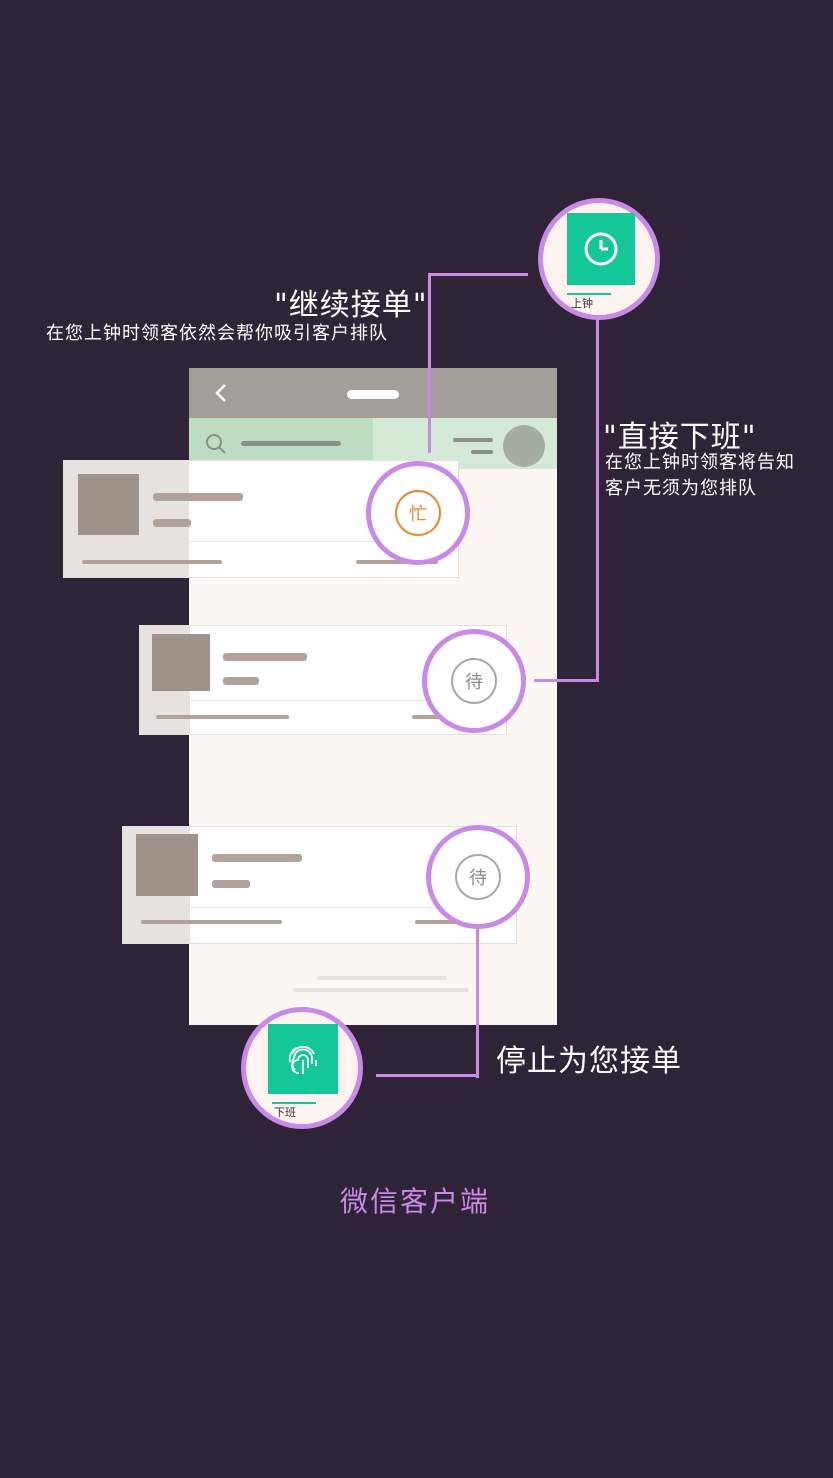 This screenshot has width=833, height=1478. I want to click on search-placeholder-line, so click(291, 443).